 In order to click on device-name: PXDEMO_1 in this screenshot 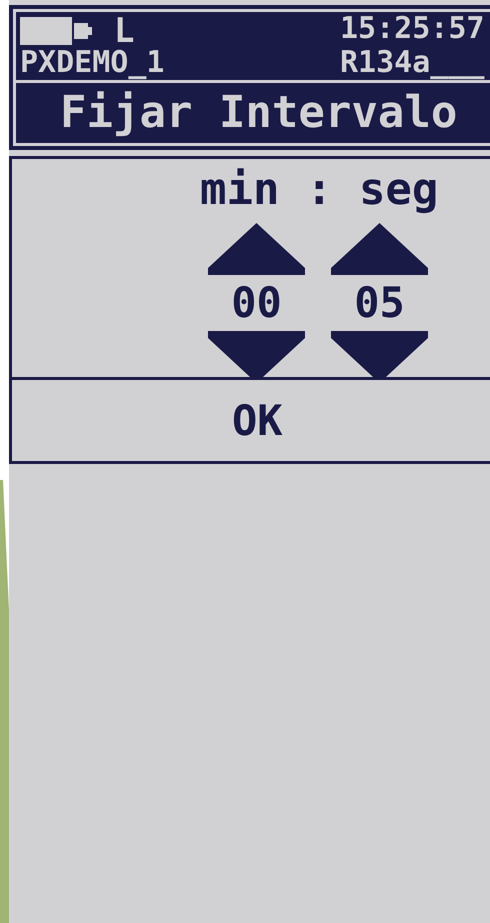, I will do `click(93, 63)`.